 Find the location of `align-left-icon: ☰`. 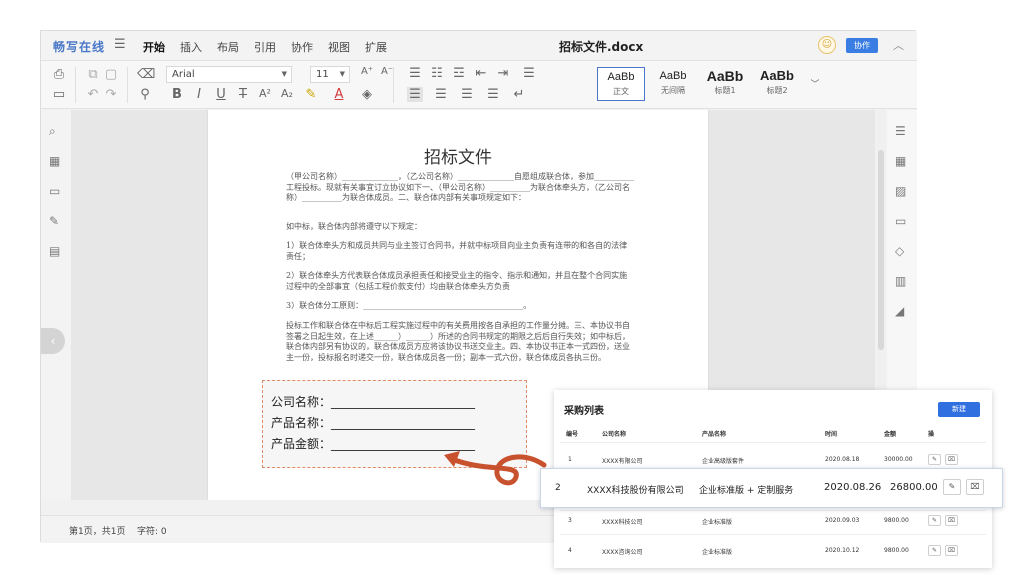

align-left-icon: ☰ is located at coordinates (415, 94).